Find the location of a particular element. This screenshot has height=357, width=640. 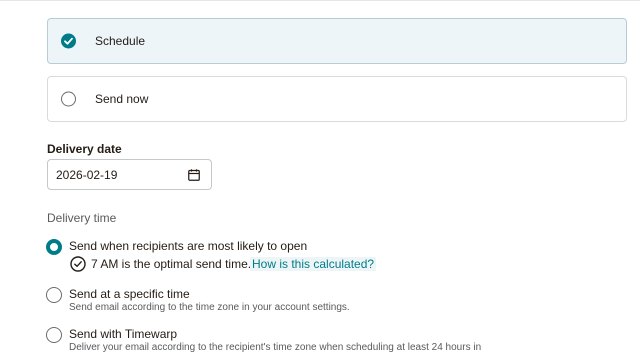

schedule-option-card: Schedule is located at coordinates (337, 41).